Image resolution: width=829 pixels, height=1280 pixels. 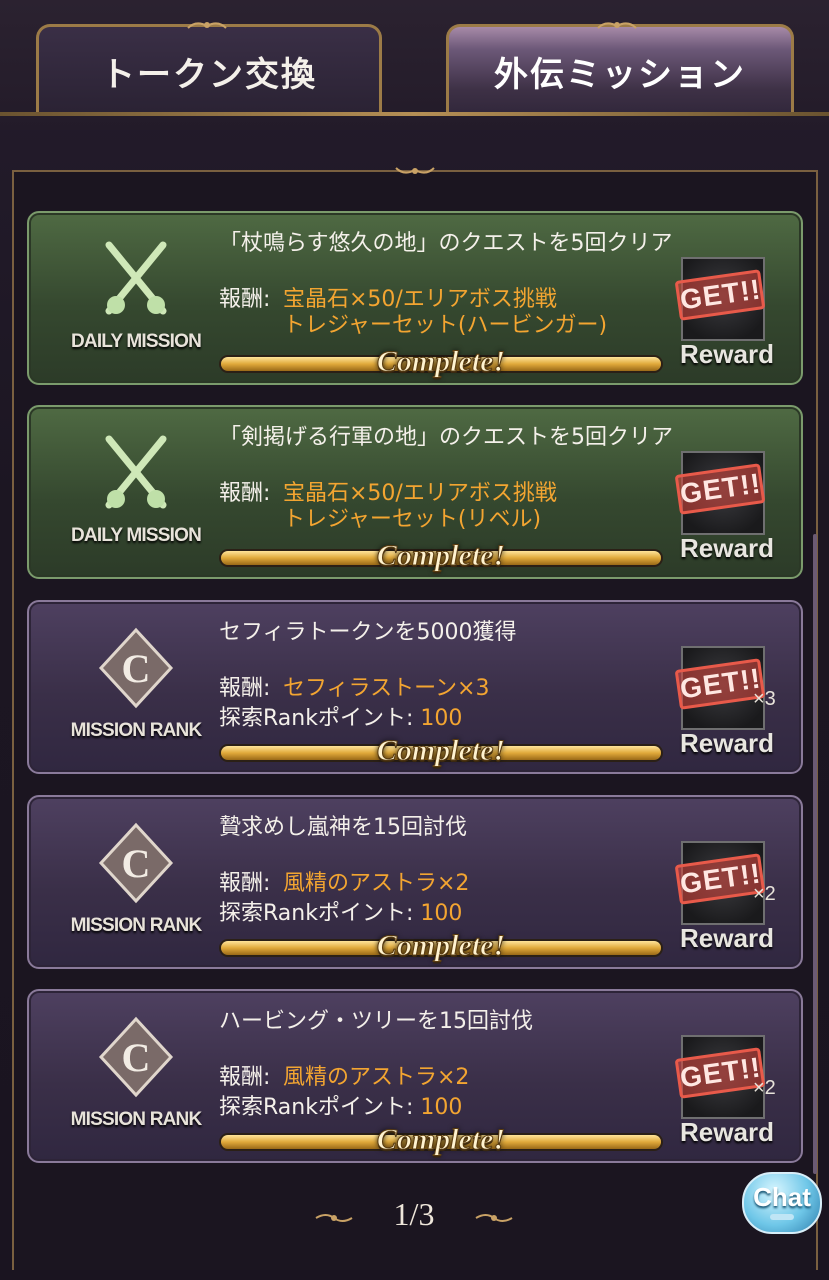 I want to click on tab-side-story-missions-label: 外伝ミッション, so click(x=620, y=75).